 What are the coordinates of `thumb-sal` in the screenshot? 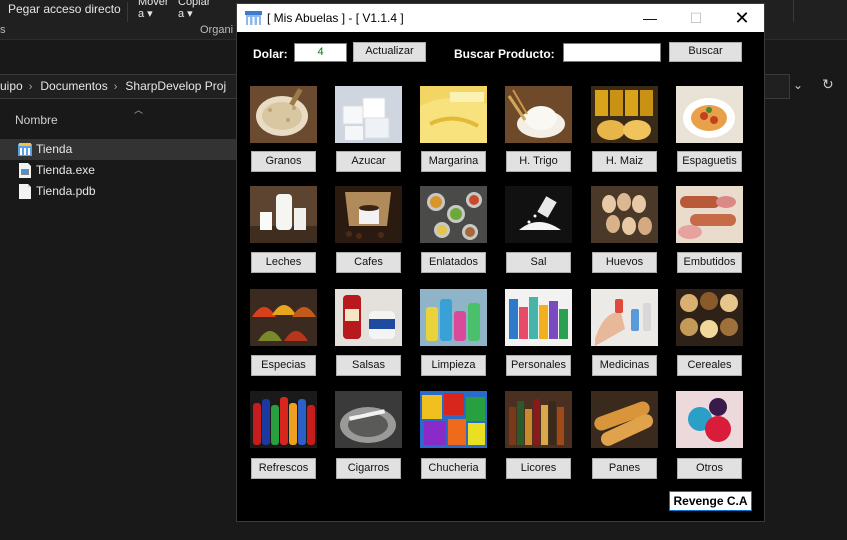 It's located at (538, 214).